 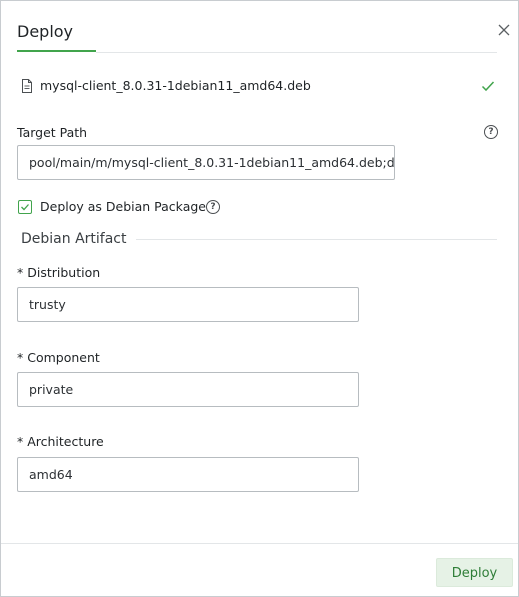 What do you see at coordinates (491, 132) in the screenshot?
I see `target-path-help-icon: ?` at bounding box center [491, 132].